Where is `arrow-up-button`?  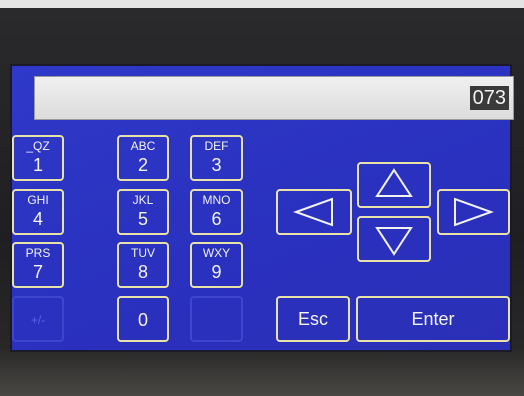 arrow-up-button is located at coordinates (394, 185).